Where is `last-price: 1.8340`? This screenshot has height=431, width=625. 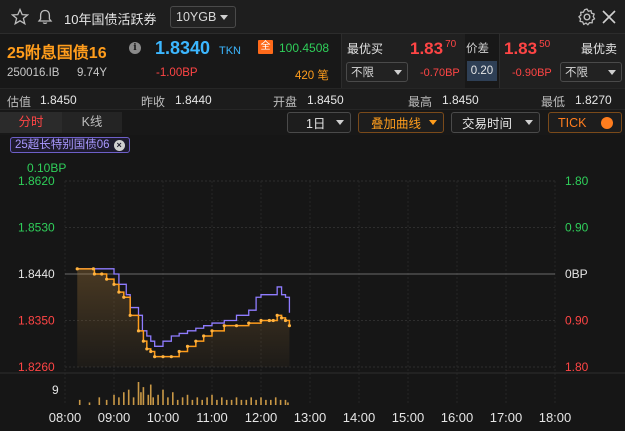
last-price: 1.8340 is located at coordinates (183, 48).